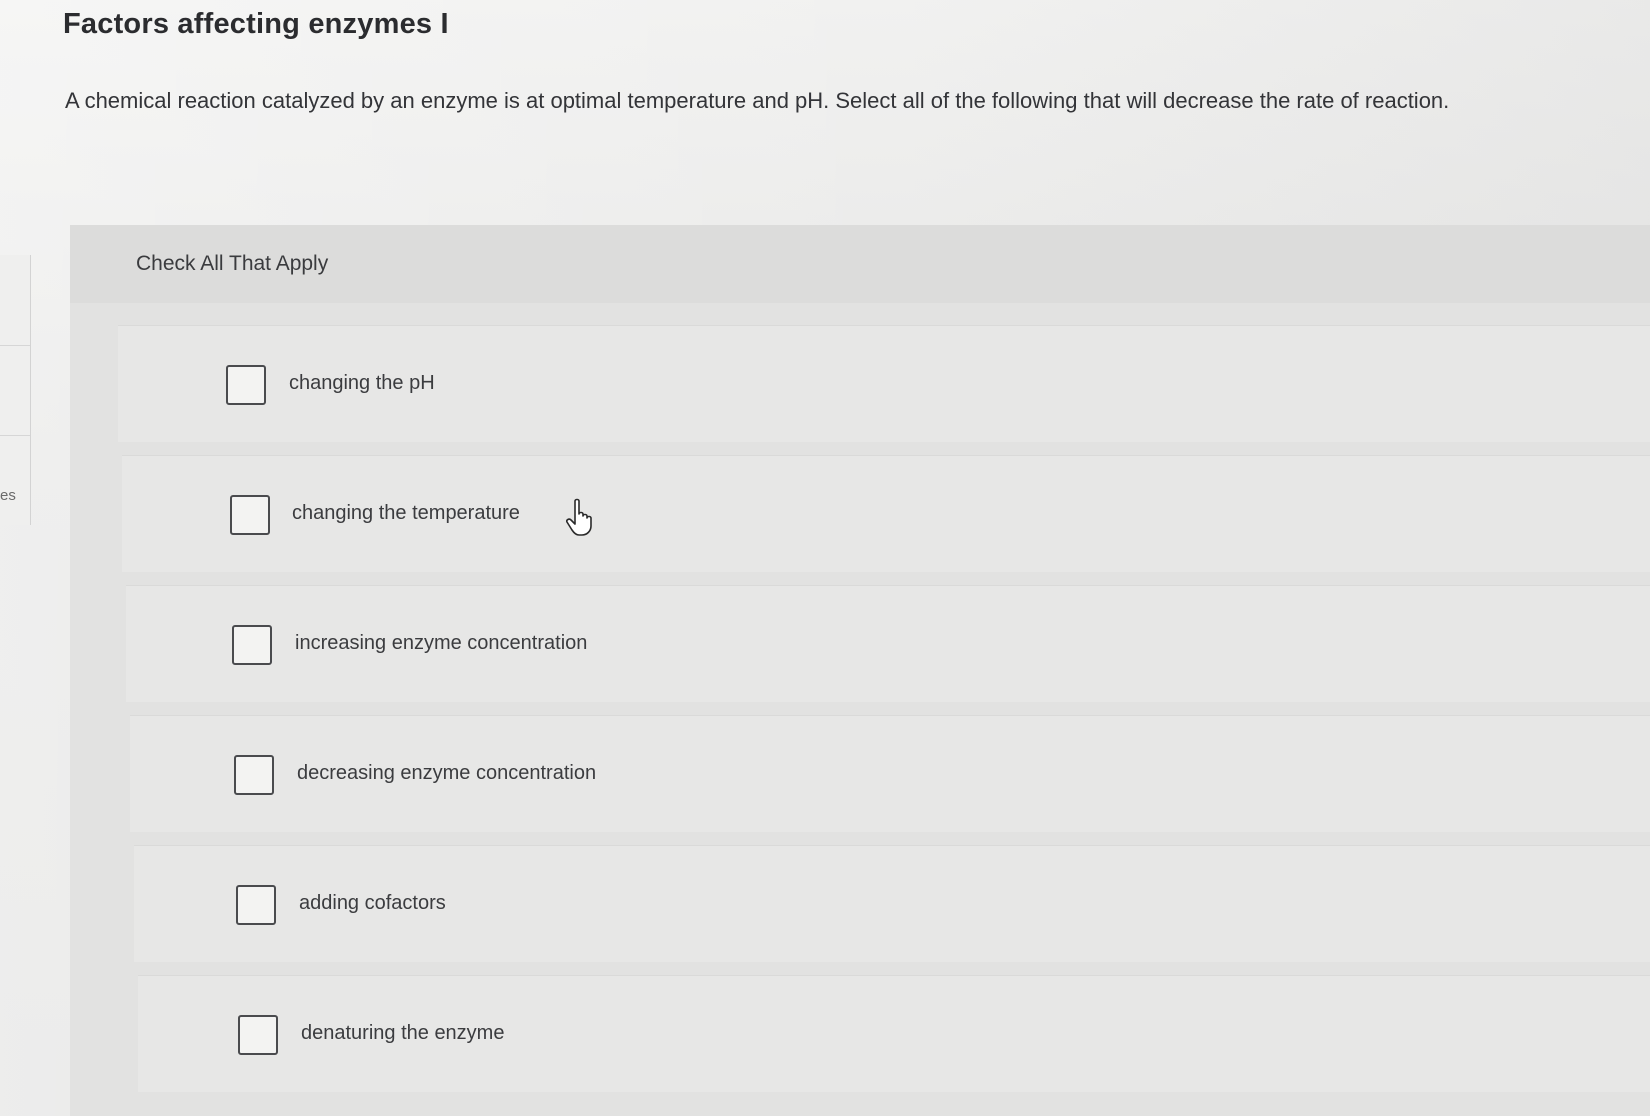  Describe the element at coordinates (579, 517) in the screenshot. I see `hand-pointer-icon` at that location.